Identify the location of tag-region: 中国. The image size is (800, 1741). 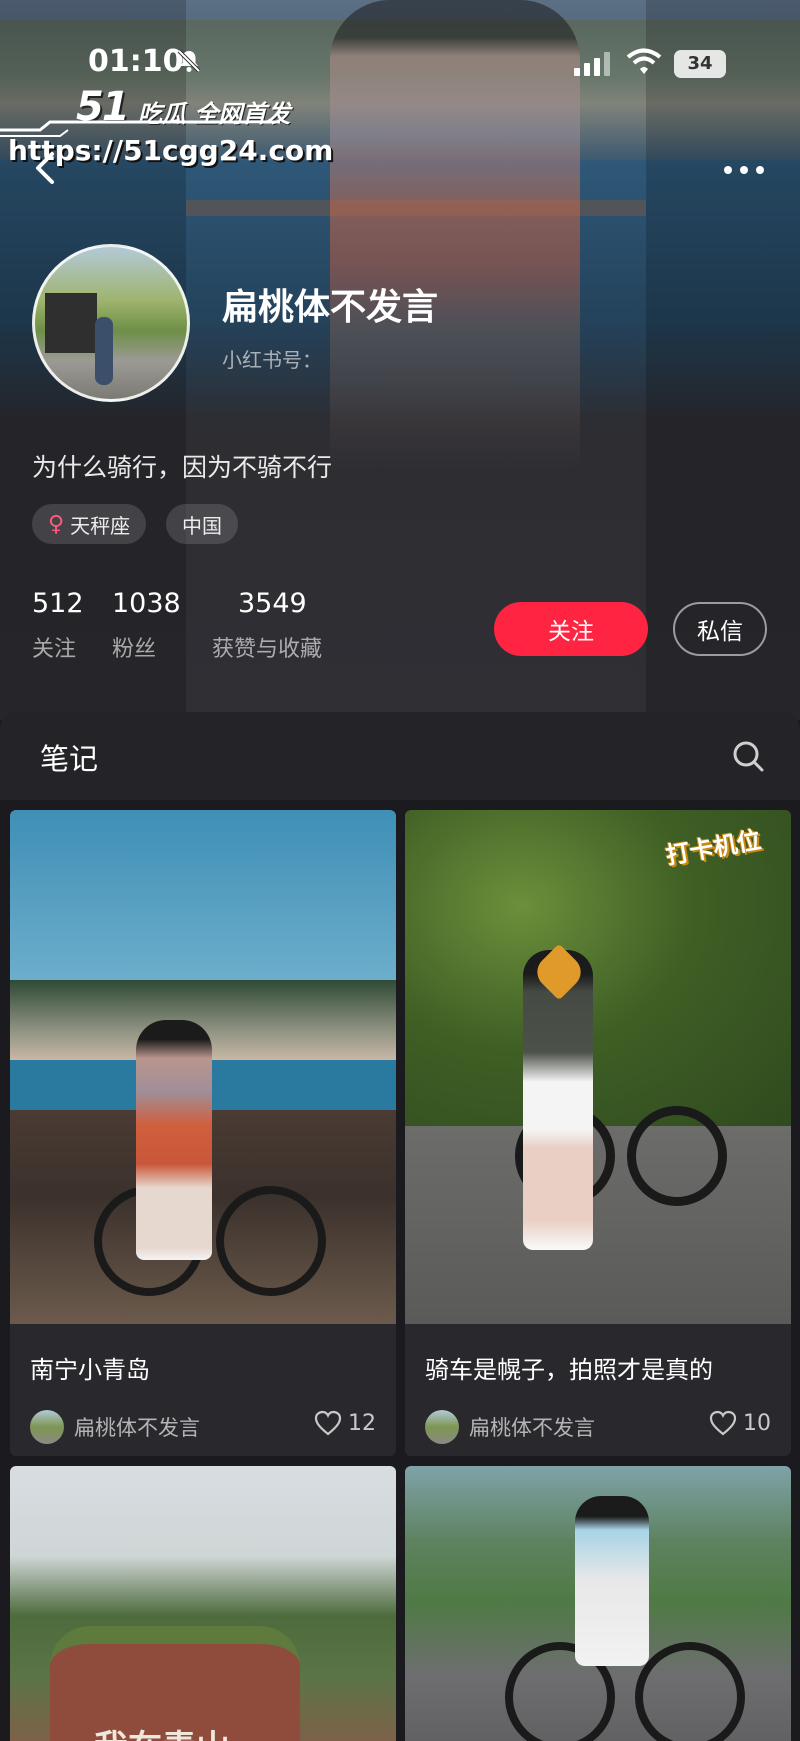
(202, 524).